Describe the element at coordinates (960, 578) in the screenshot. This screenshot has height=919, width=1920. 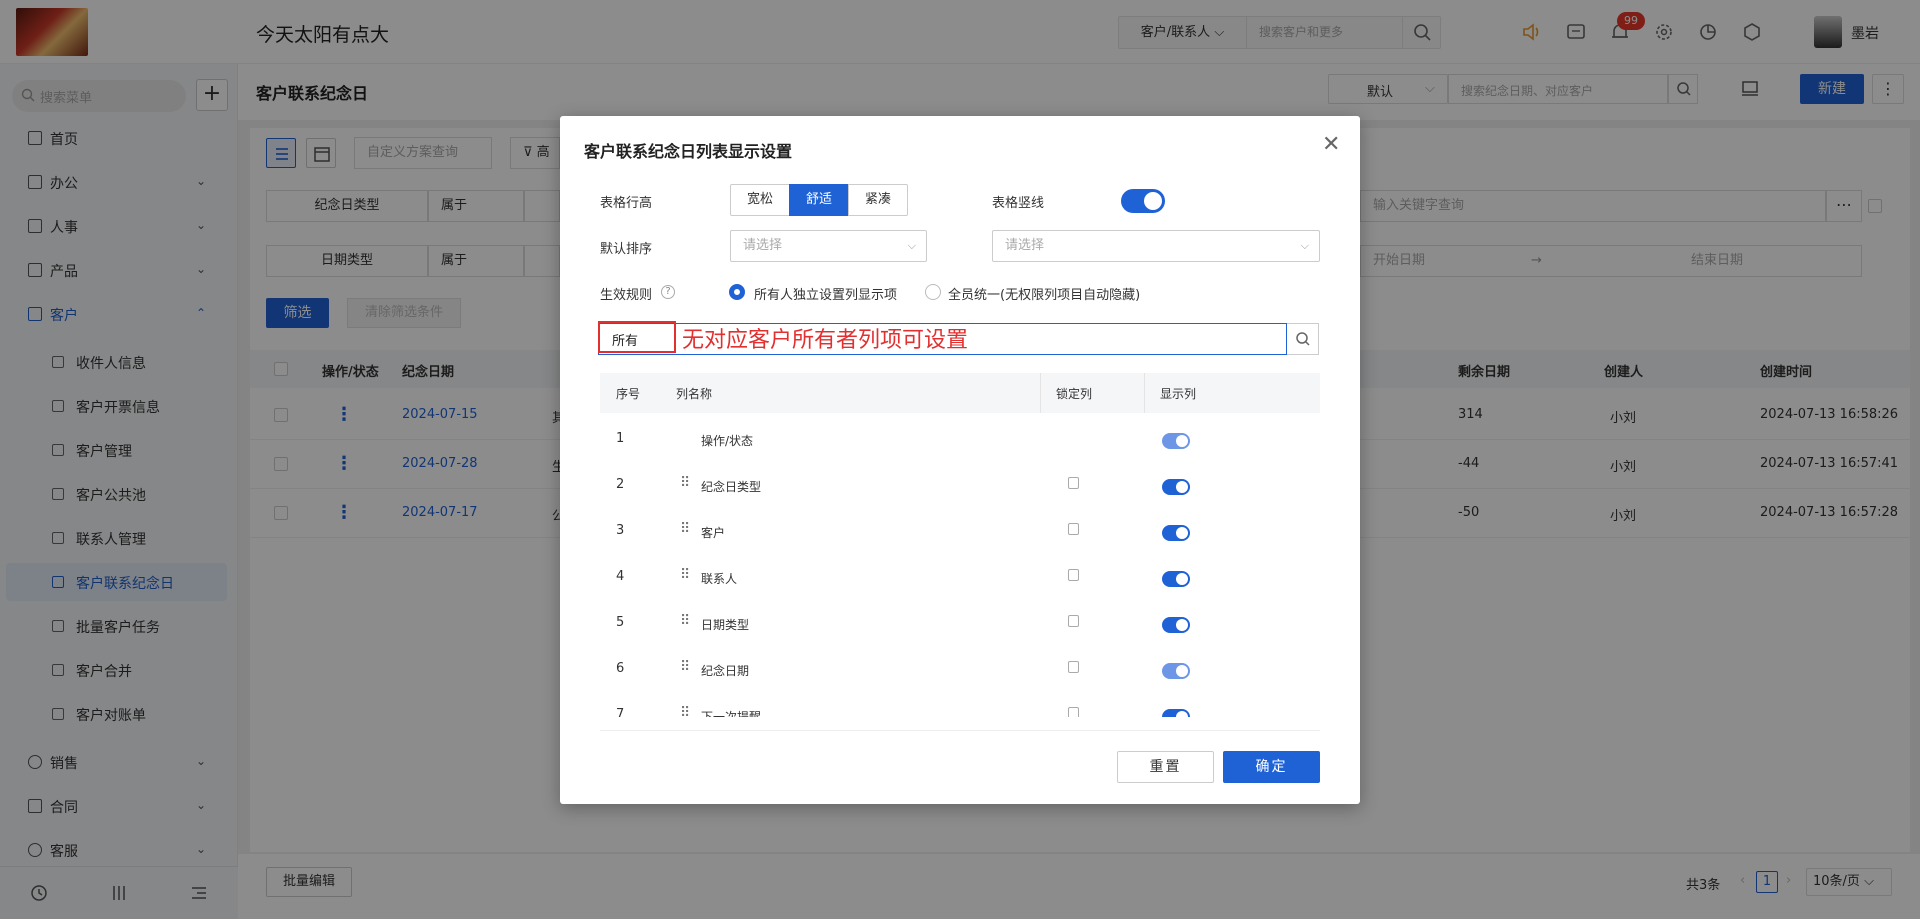
I see `column-row: 4 ⠿ 联系人` at that location.